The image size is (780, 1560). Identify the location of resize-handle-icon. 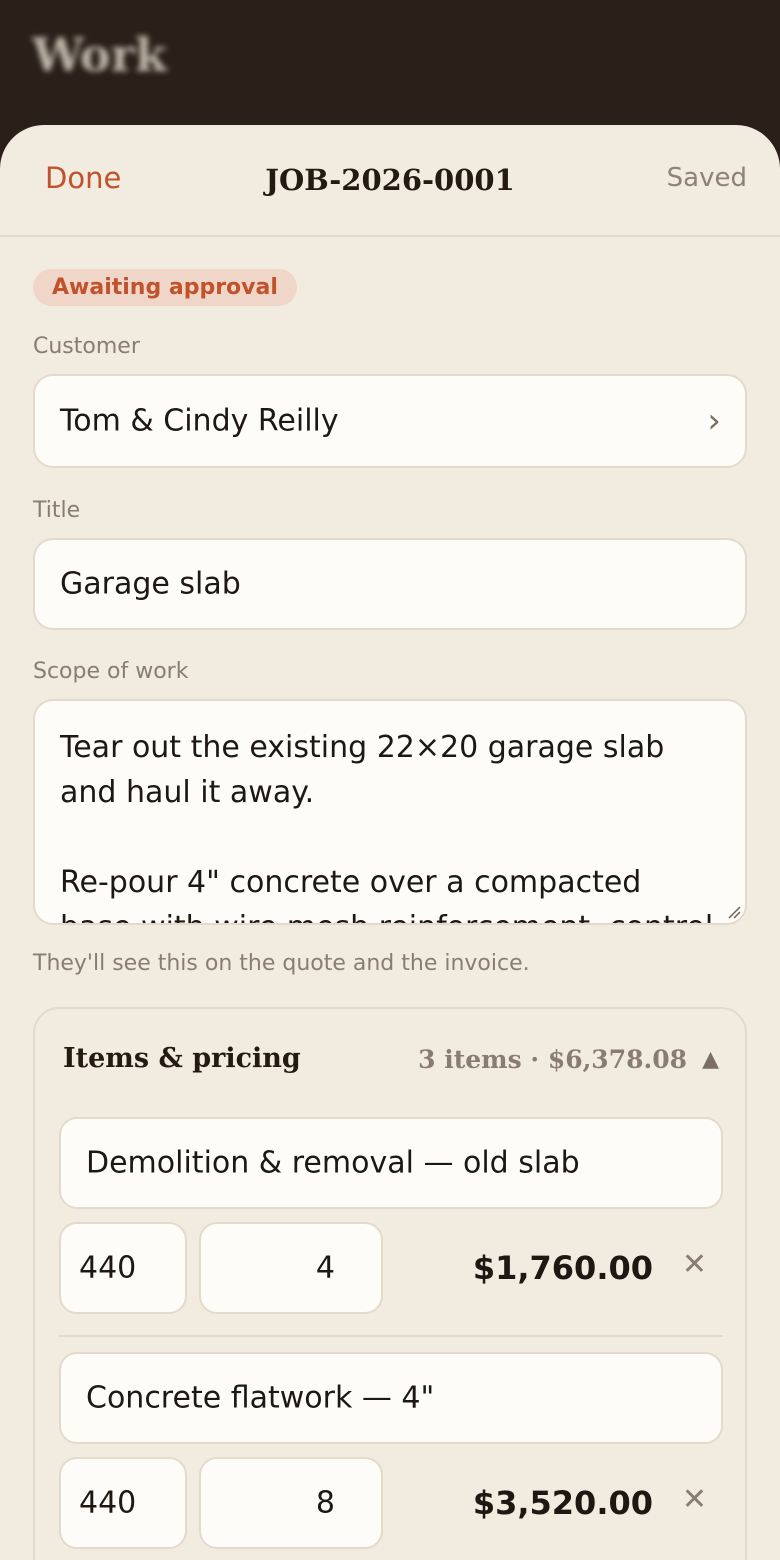
(734, 912).